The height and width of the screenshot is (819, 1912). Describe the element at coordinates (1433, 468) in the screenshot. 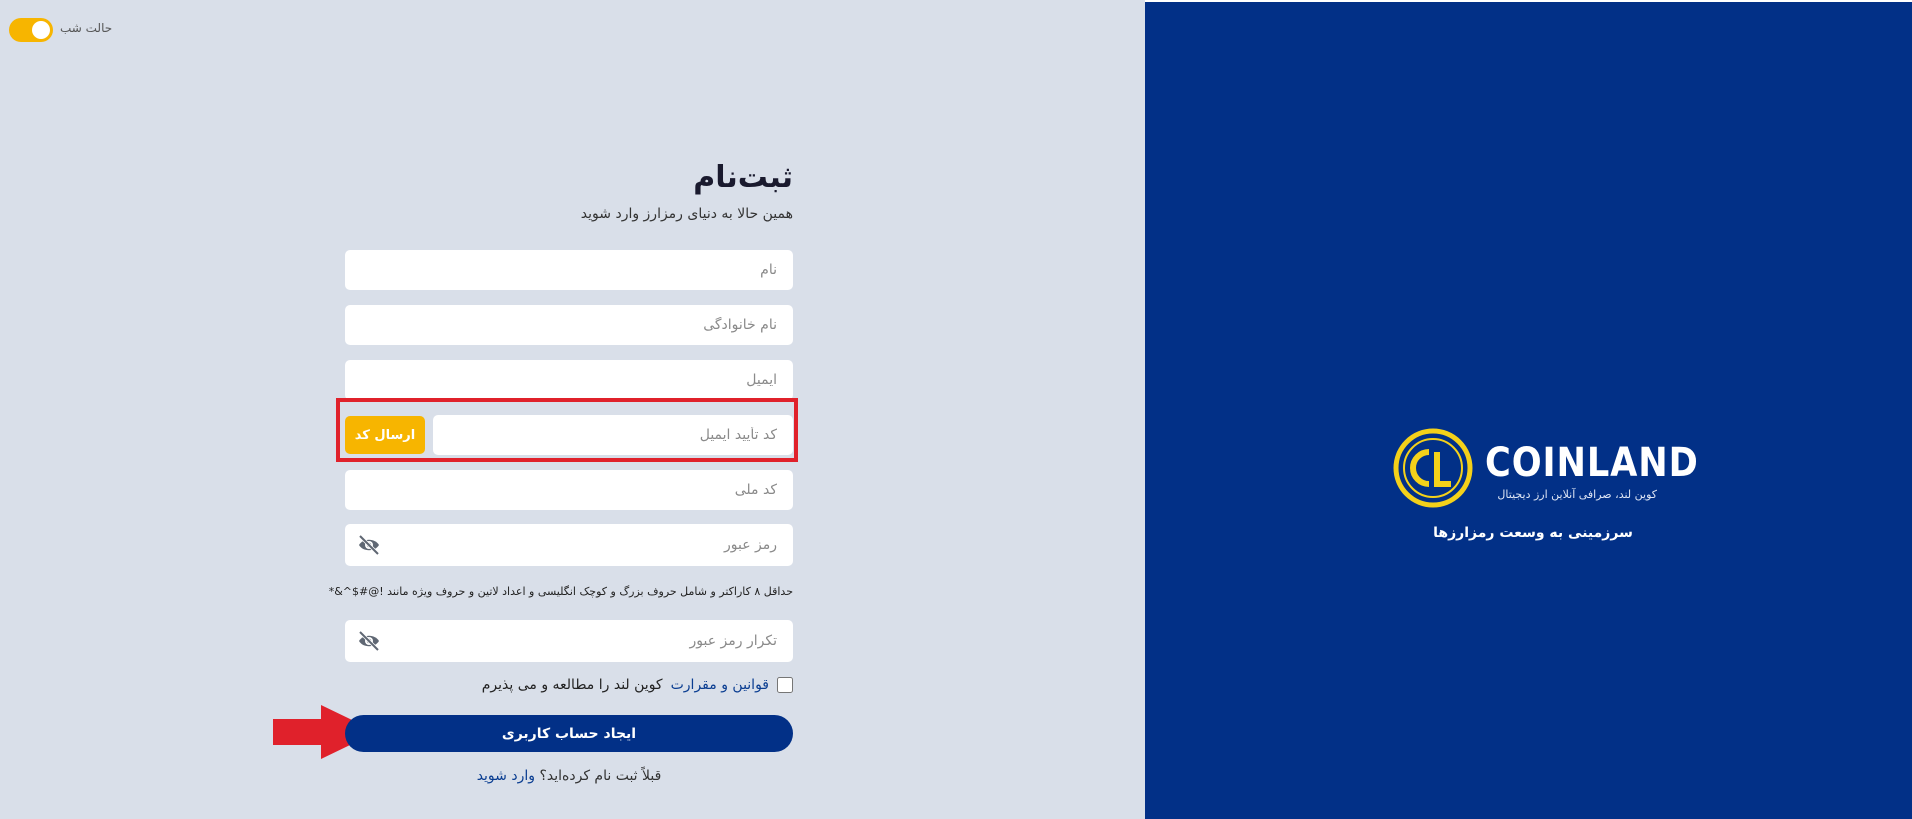

I see `coinland-logo-icon` at that location.